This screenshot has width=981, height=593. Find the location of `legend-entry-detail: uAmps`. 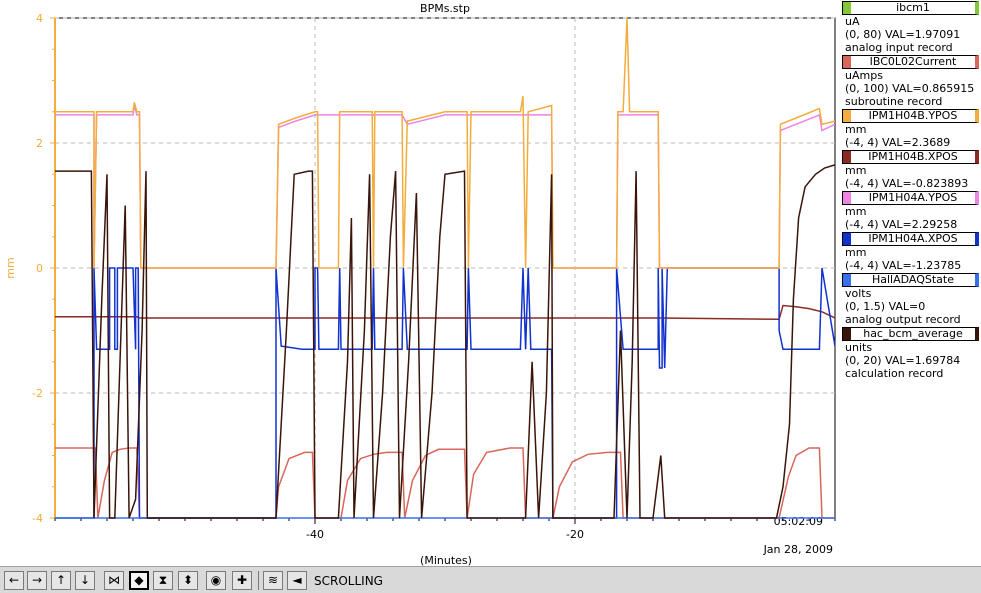

legend-entry-detail: uAmps is located at coordinates (864, 75).